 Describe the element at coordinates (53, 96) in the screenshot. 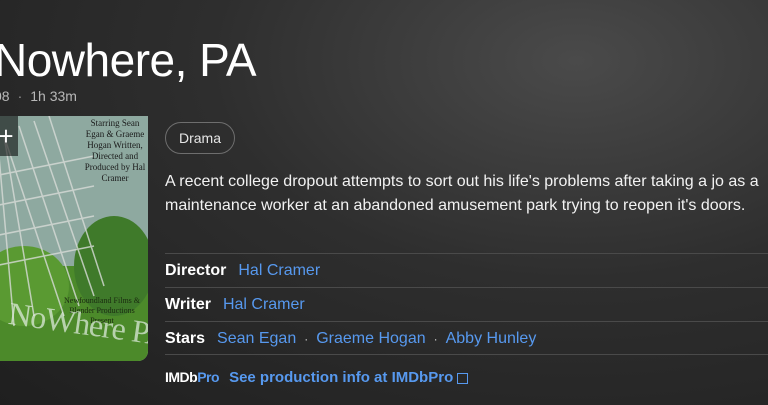

I see `runtime: 1h 33m` at that location.